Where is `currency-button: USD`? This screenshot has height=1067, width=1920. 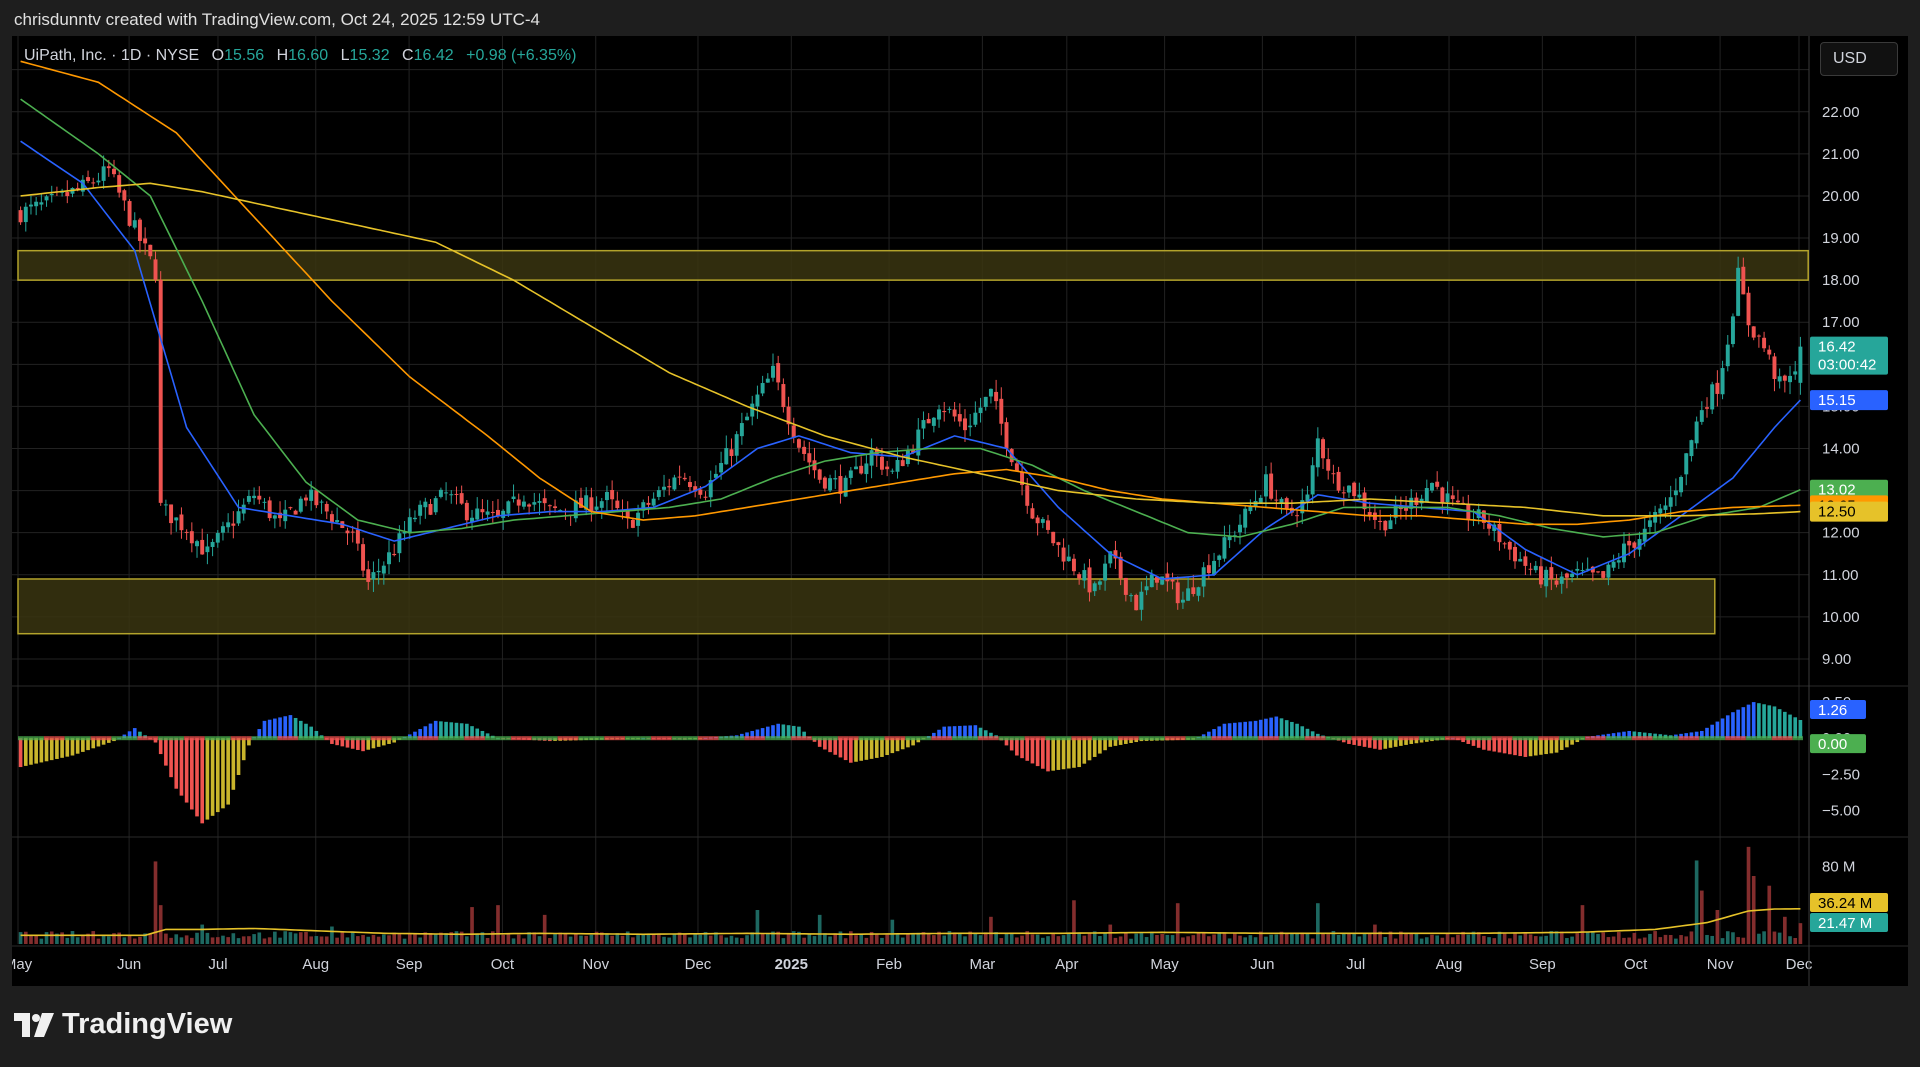
currency-button: USD is located at coordinates (1859, 59).